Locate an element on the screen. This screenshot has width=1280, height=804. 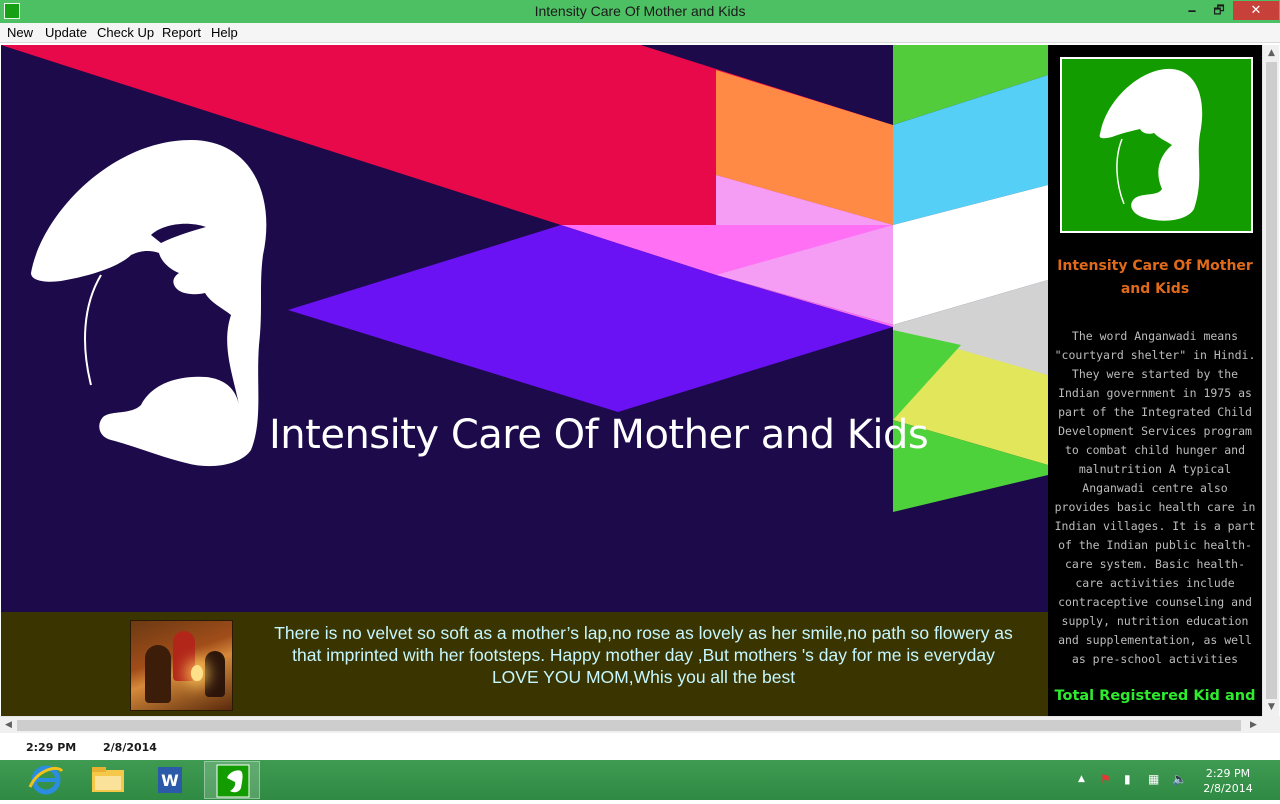
scroll-down-icon: ▼ is located at coordinates (1271, 707).